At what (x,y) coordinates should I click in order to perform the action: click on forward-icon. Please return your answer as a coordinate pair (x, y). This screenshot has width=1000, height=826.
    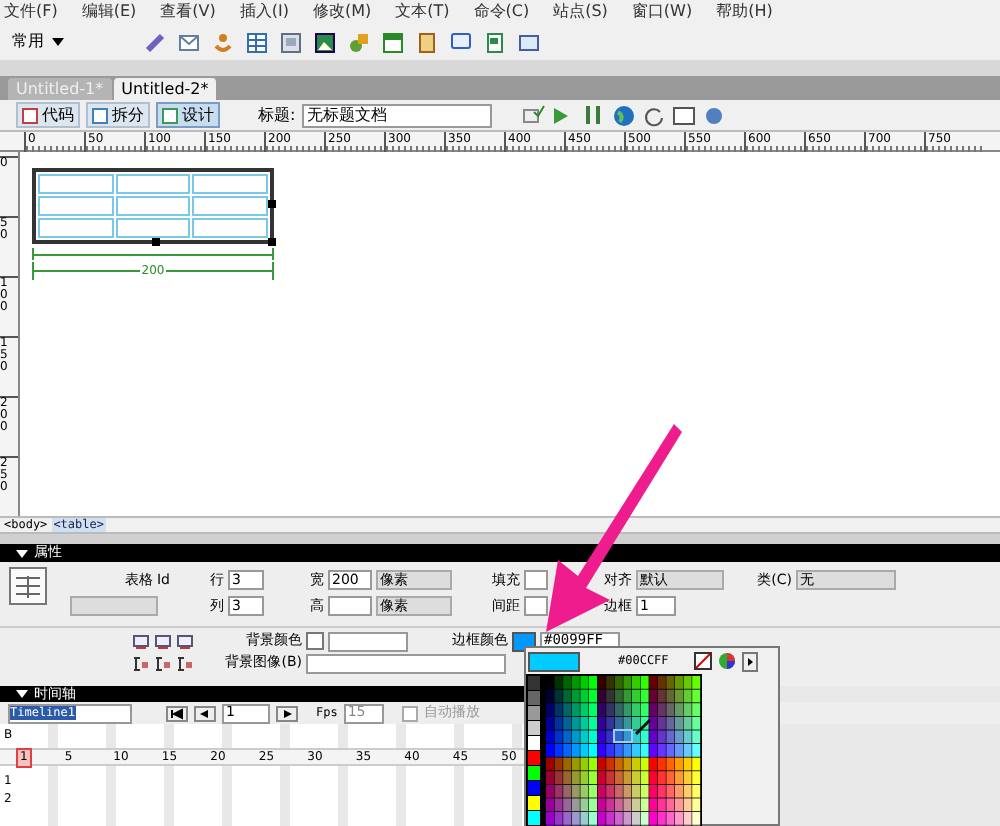
    Looking at the image, I should click on (287, 713).